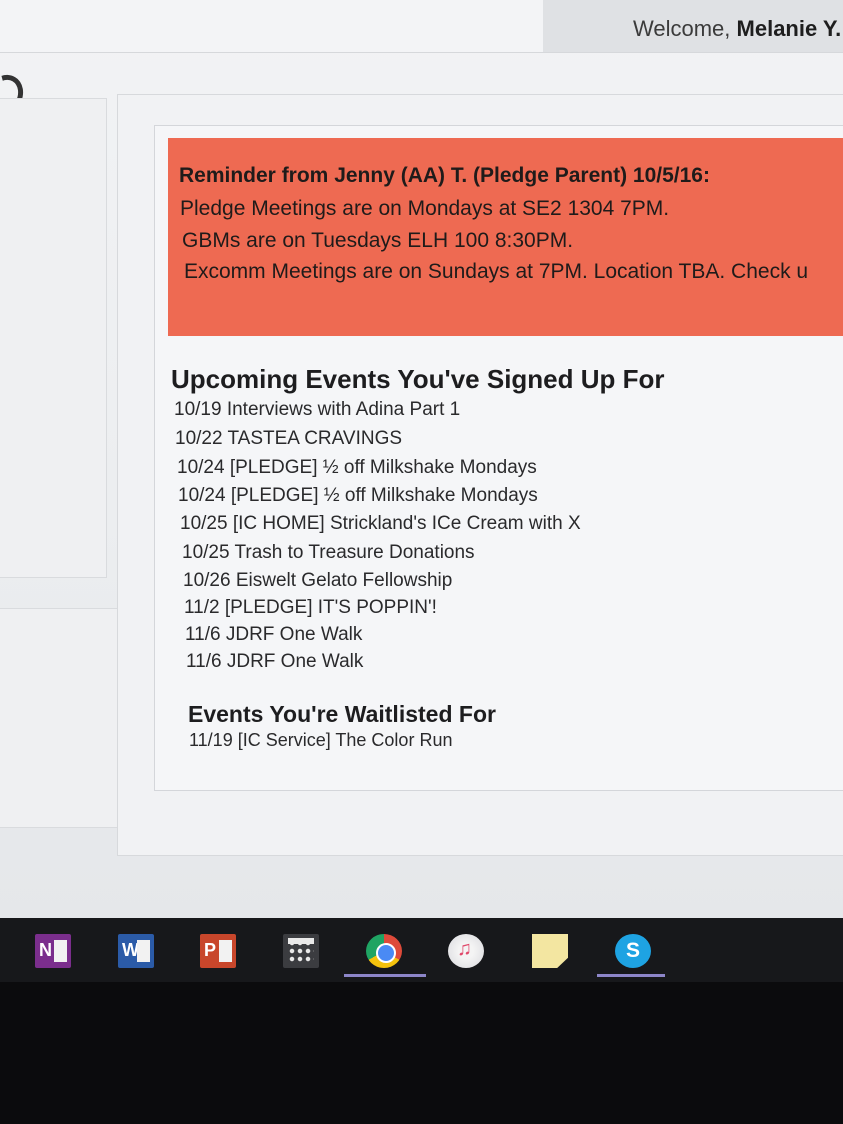  What do you see at coordinates (288, 439) in the screenshot?
I see `upcoming-event-item: 10/22 TASTEA CRAVINGS` at bounding box center [288, 439].